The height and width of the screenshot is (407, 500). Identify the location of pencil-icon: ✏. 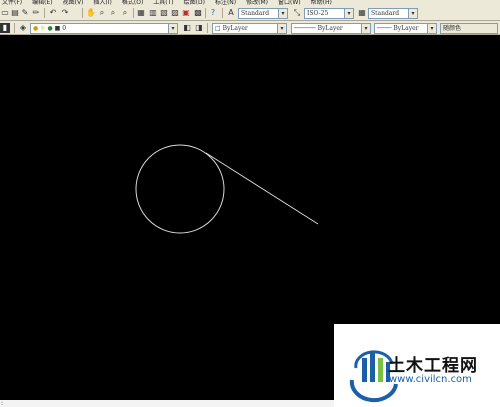
(36, 13).